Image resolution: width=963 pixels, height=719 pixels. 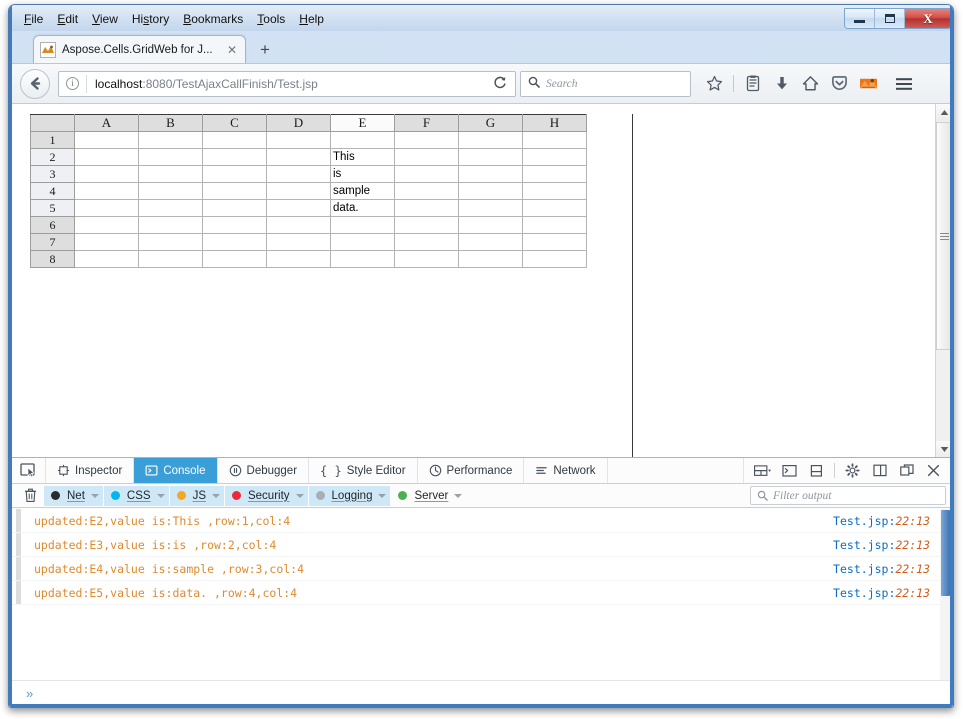 What do you see at coordinates (170, 123) in the screenshot?
I see `col-header-B: B` at bounding box center [170, 123].